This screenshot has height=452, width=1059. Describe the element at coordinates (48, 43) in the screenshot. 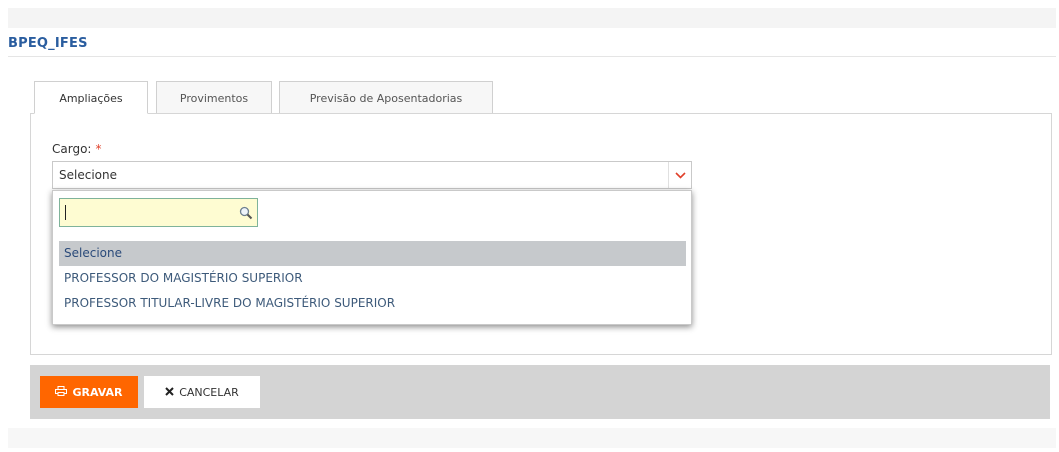

I see `page-title: BPEQ_IFES` at that location.